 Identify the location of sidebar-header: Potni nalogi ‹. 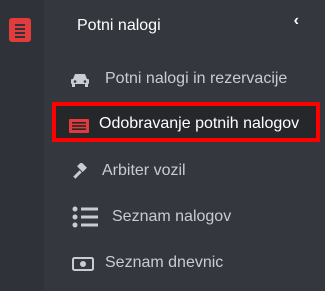
(184, 25).